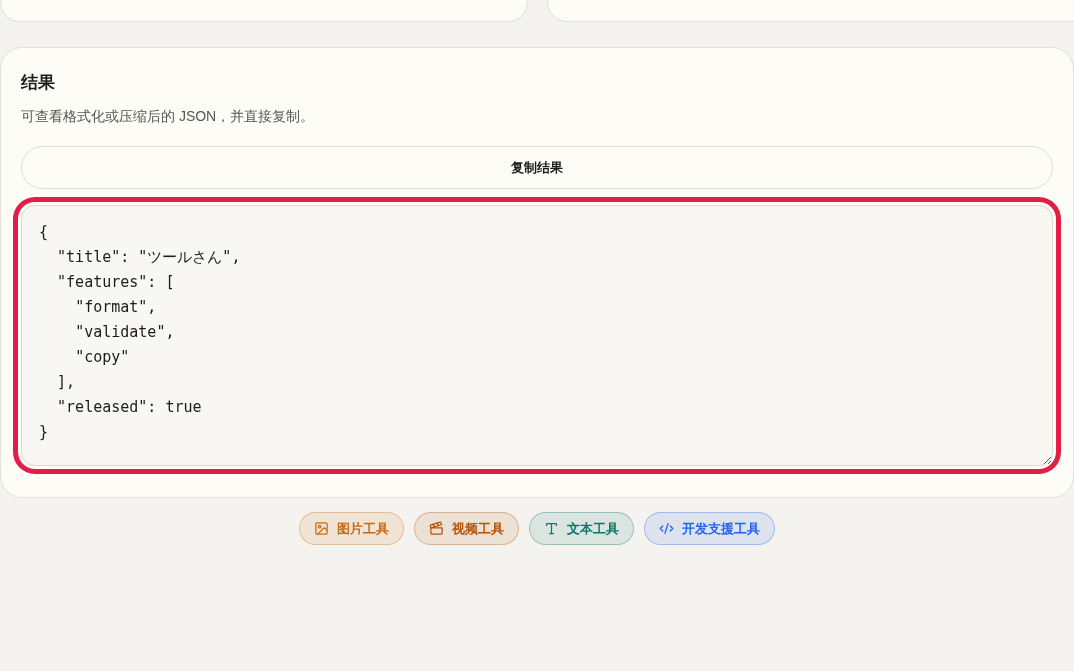 The height and width of the screenshot is (671, 1074). Describe the element at coordinates (666, 528) in the screenshot. I see `code-icon` at that location.